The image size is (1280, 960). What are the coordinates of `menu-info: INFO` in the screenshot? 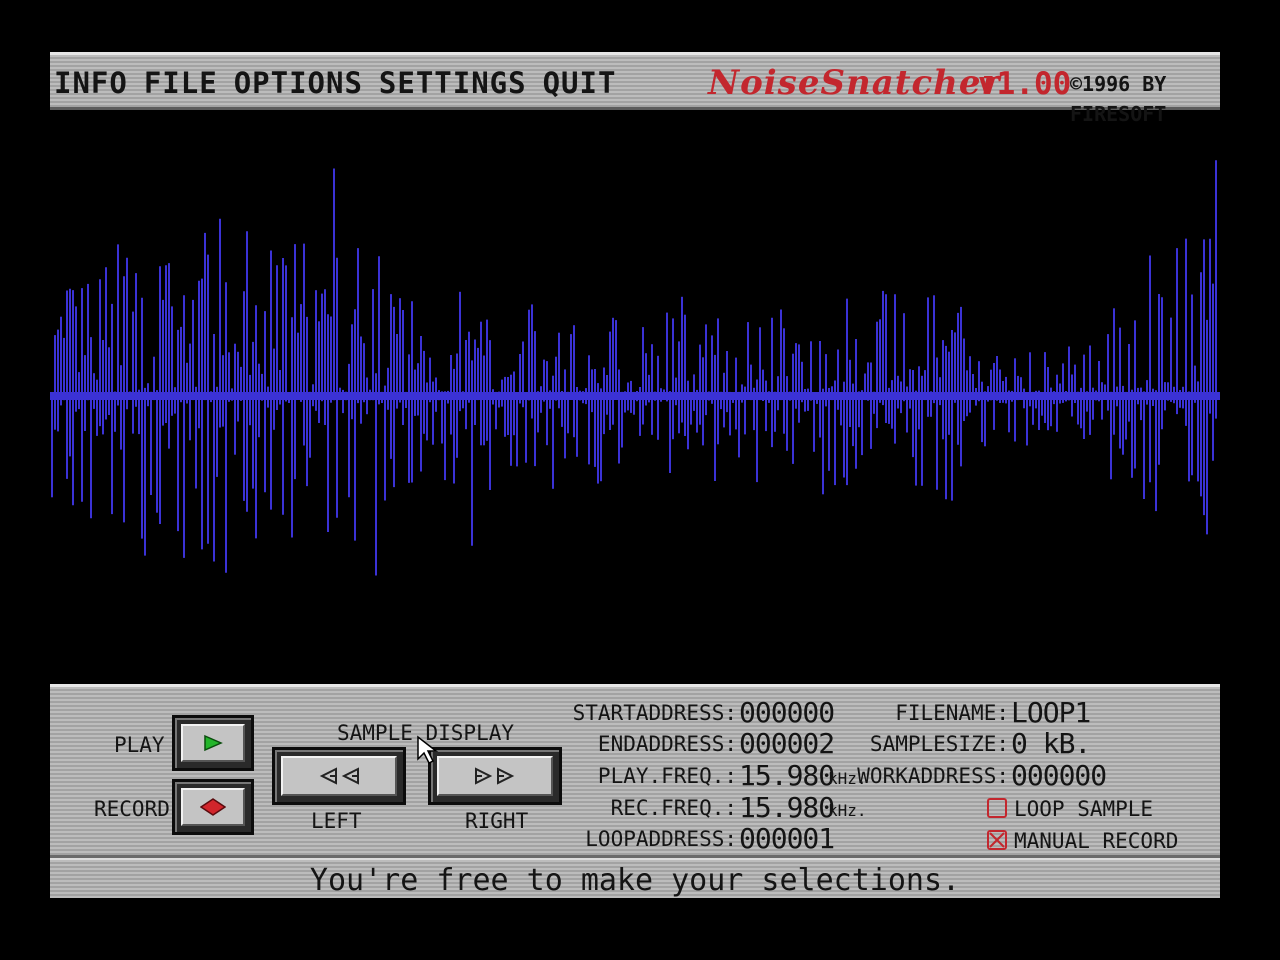 It's located at (91, 83).